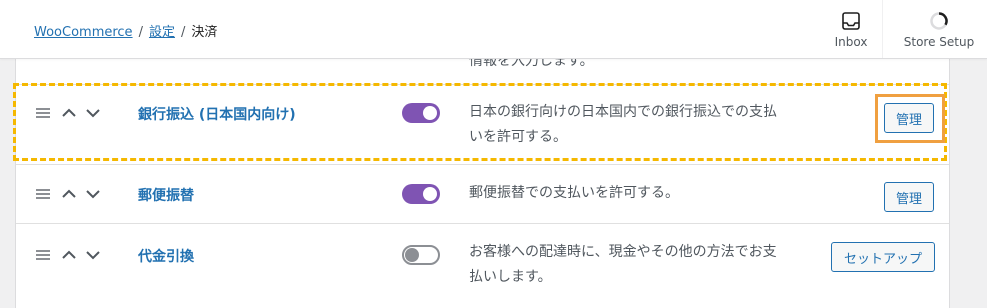  What do you see at coordinates (882, 29) in the screenshot?
I see `header-divider` at bounding box center [882, 29].